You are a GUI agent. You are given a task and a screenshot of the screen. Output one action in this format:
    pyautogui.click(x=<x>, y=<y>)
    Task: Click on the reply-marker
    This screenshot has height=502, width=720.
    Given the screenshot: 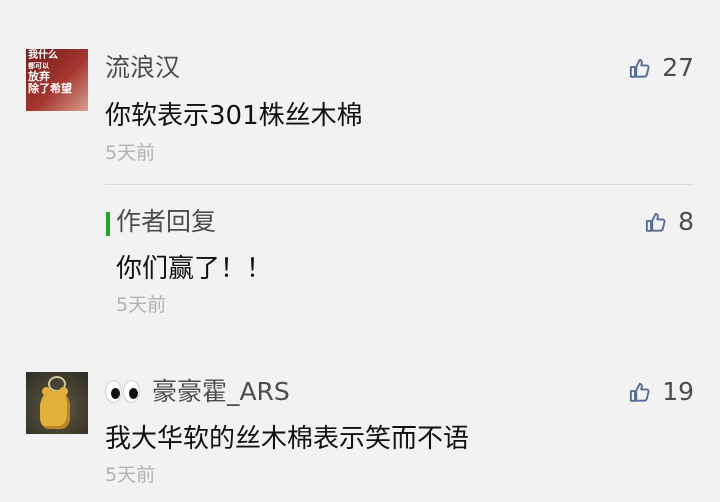 What is the action you would take?
    pyautogui.click(x=108, y=224)
    